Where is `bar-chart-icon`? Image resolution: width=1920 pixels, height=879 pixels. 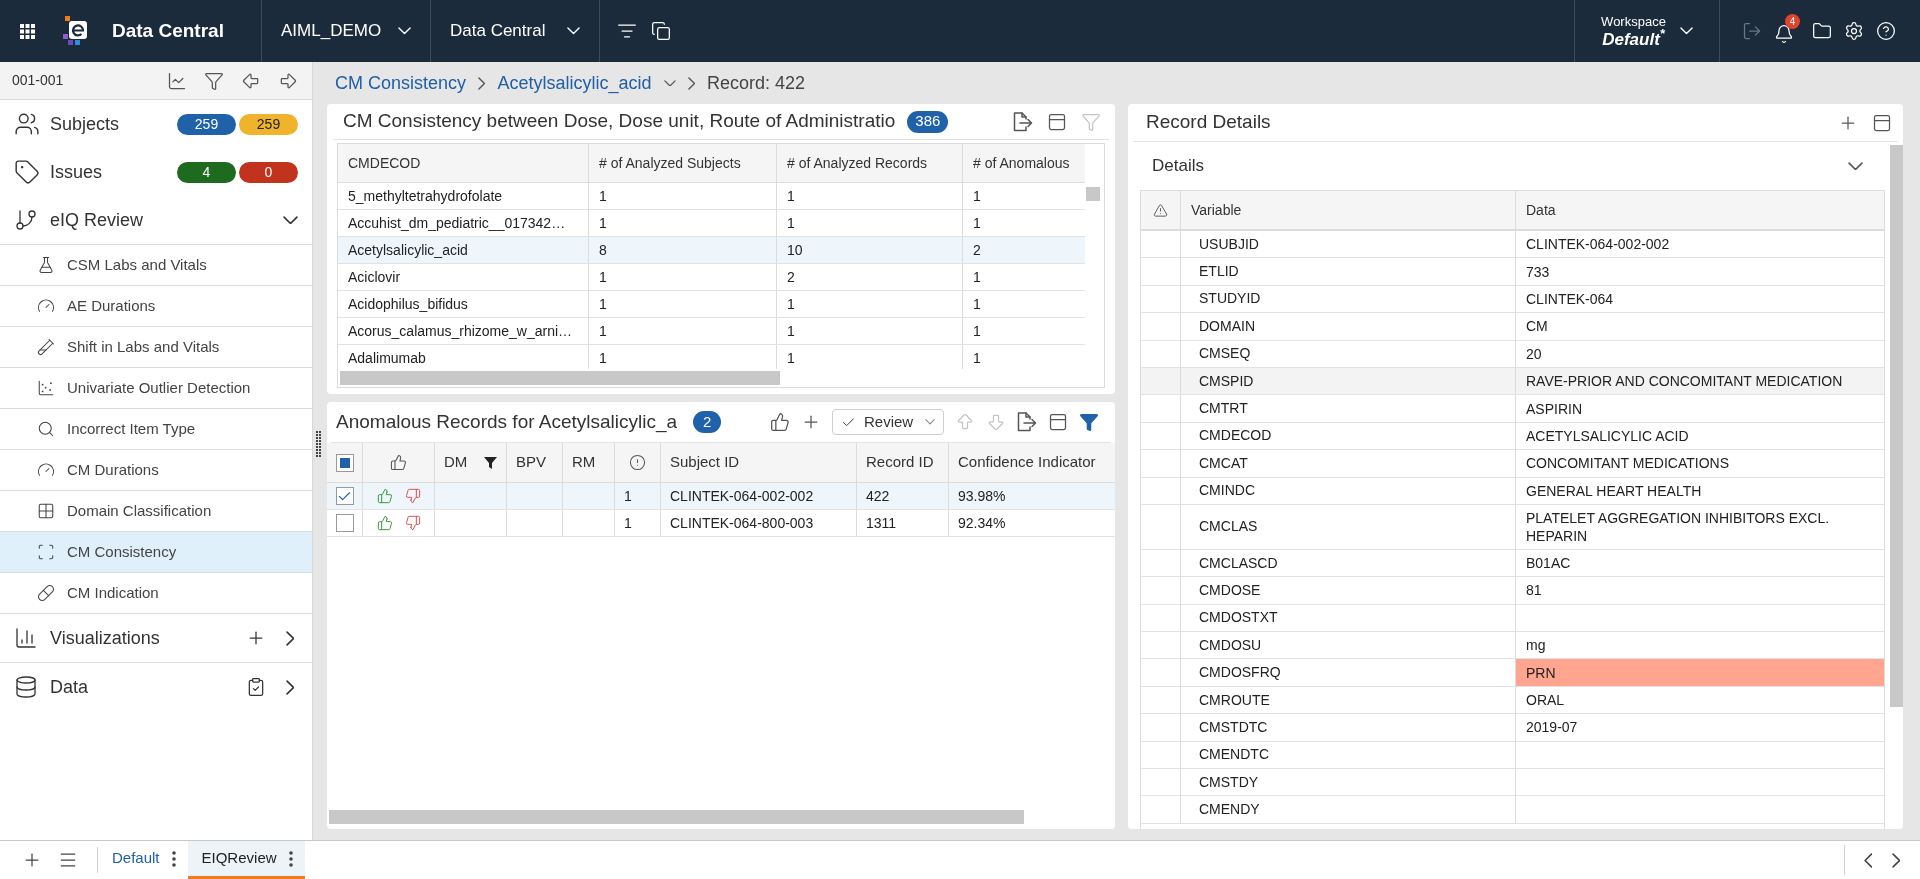
bar-chart-icon is located at coordinates (26, 638).